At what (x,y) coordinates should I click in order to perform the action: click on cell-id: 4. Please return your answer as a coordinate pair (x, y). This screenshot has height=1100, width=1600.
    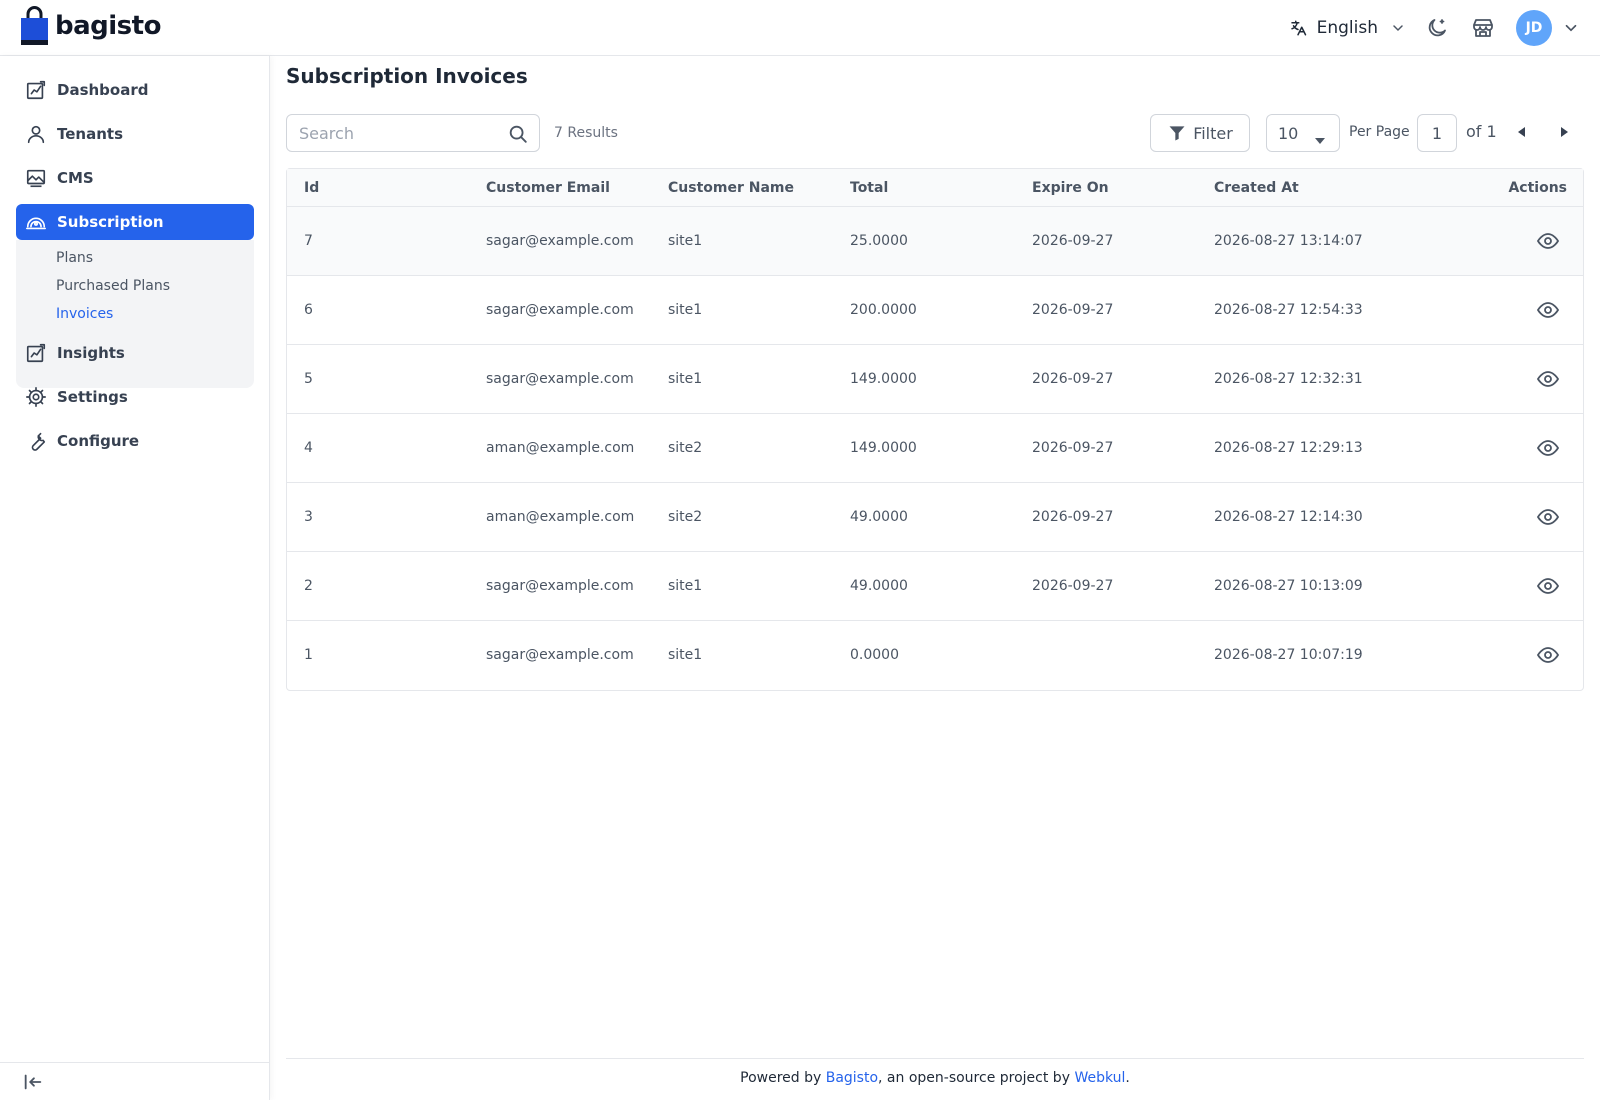
    Looking at the image, I should click on (308, 448).